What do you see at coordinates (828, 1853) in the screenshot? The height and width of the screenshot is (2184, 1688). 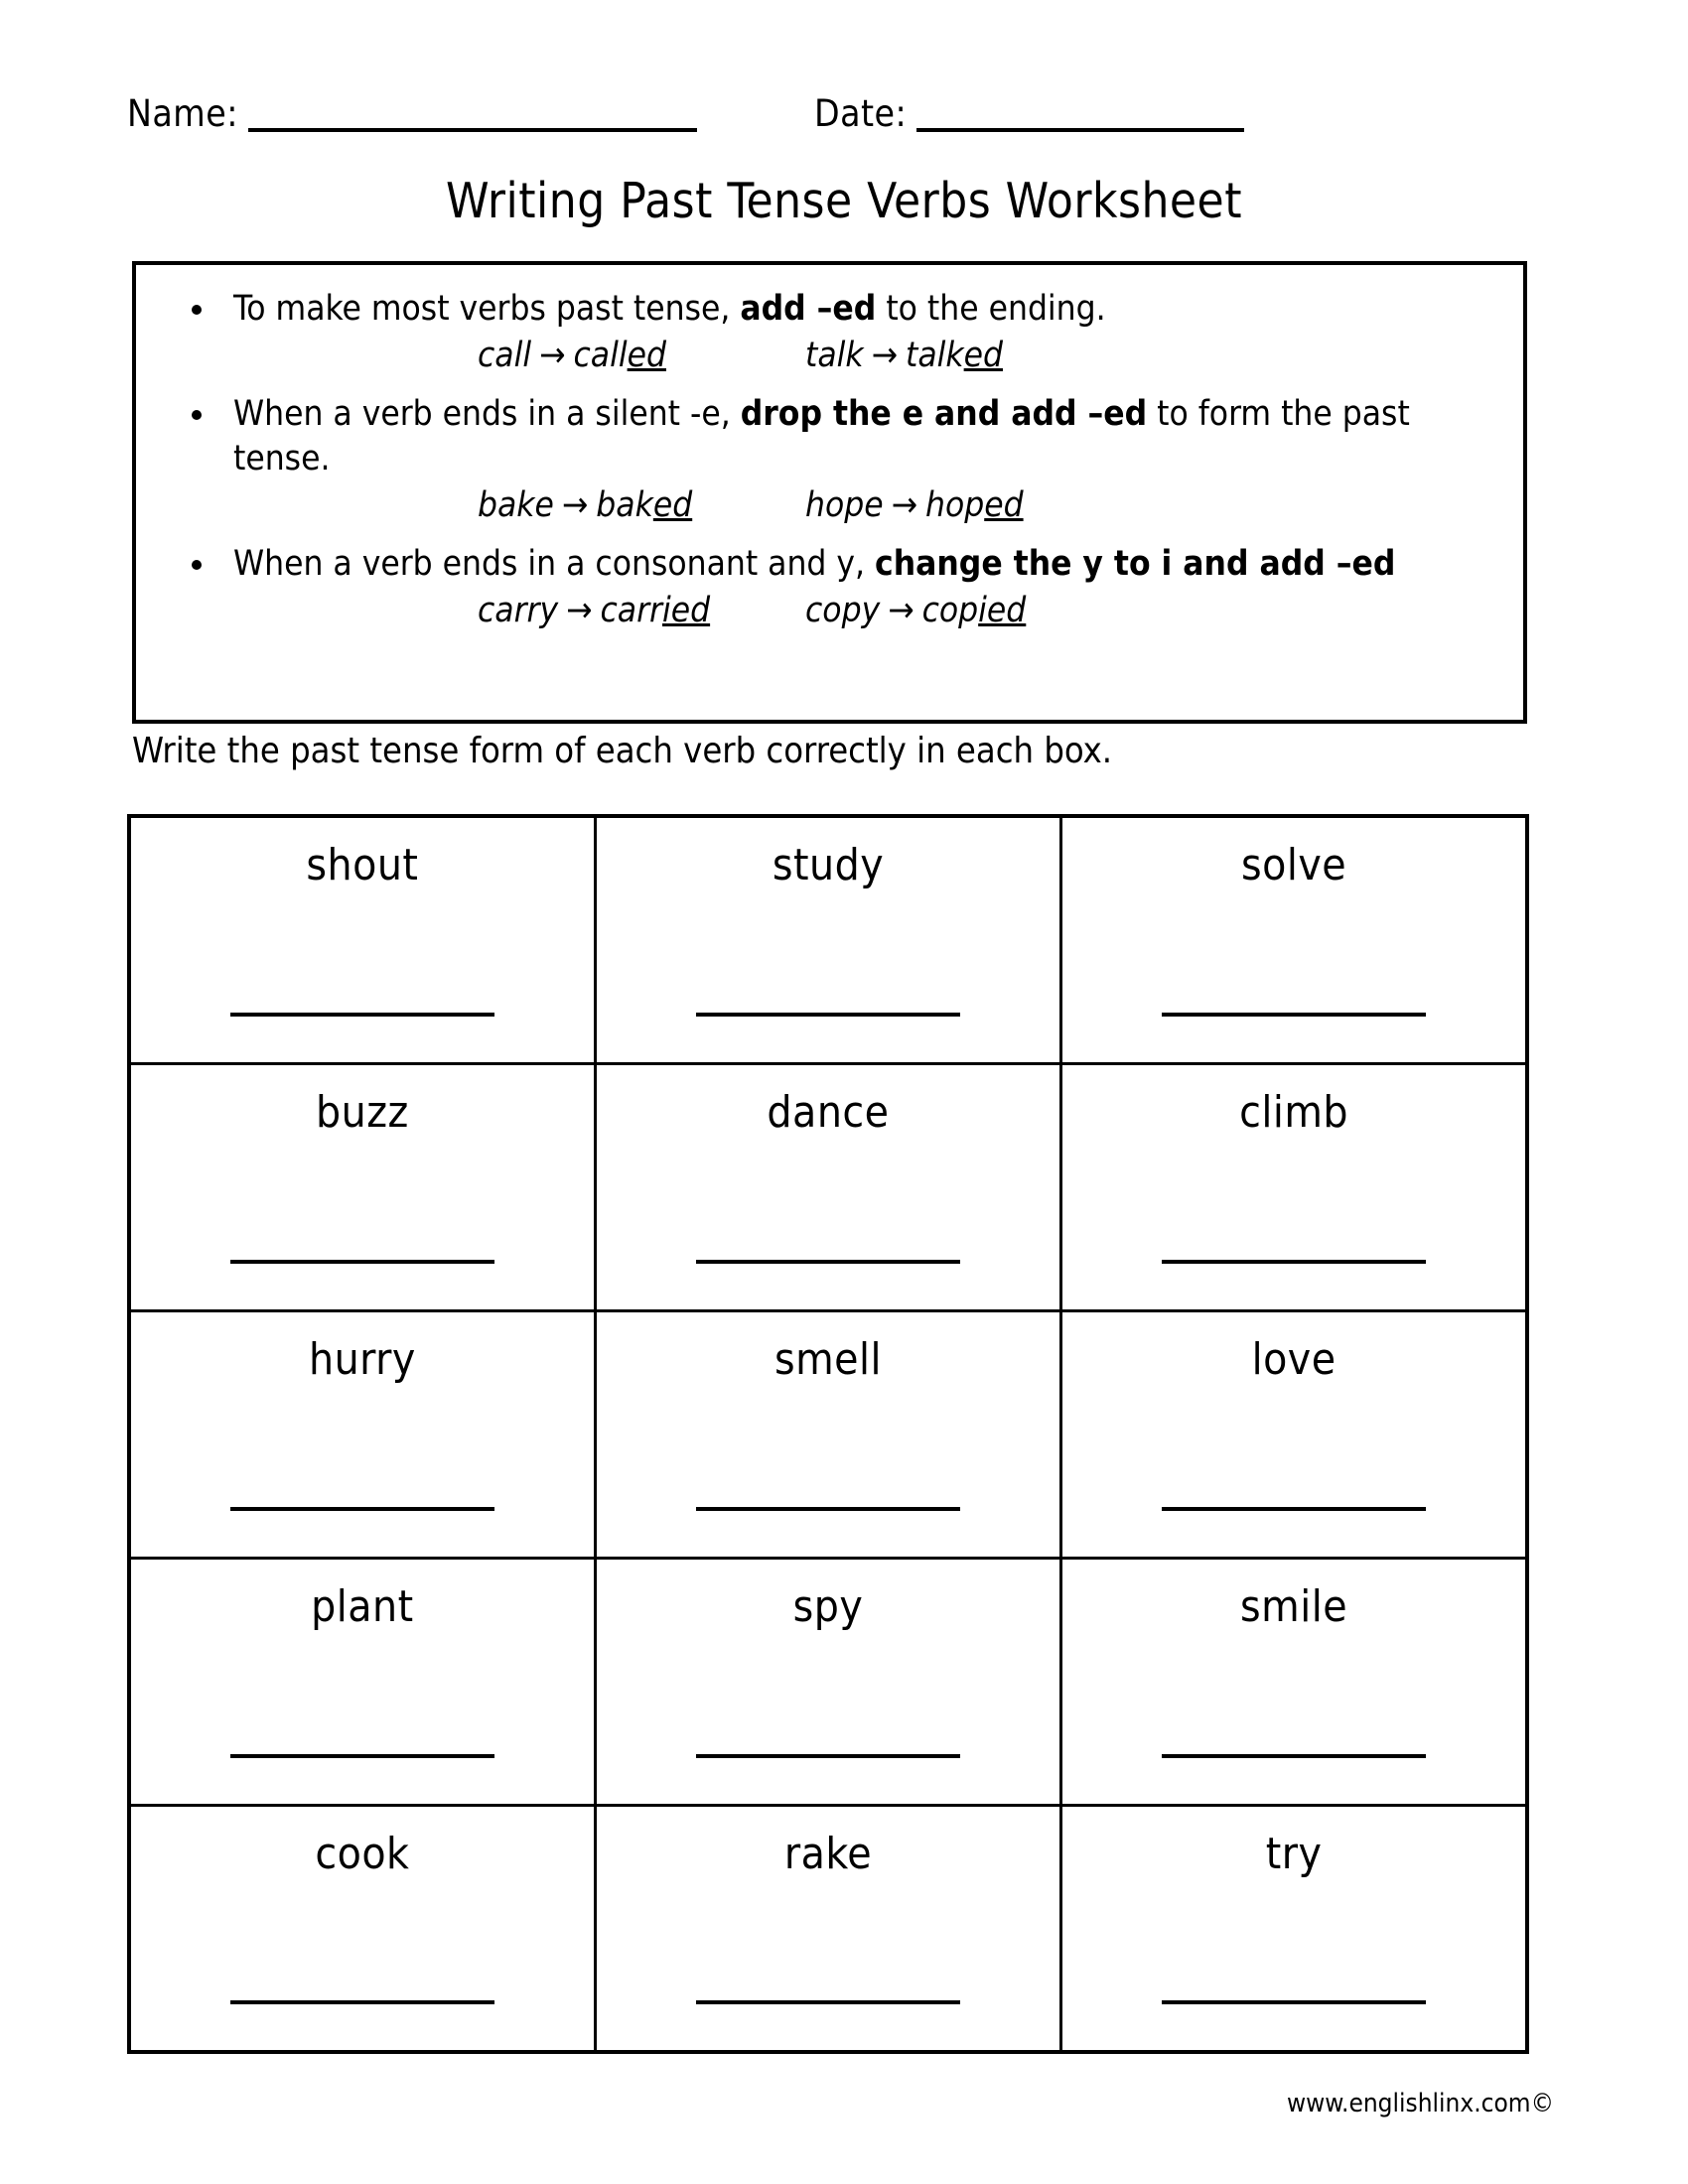 I see `verb-word: rake` at bounding box center [828, 1853].